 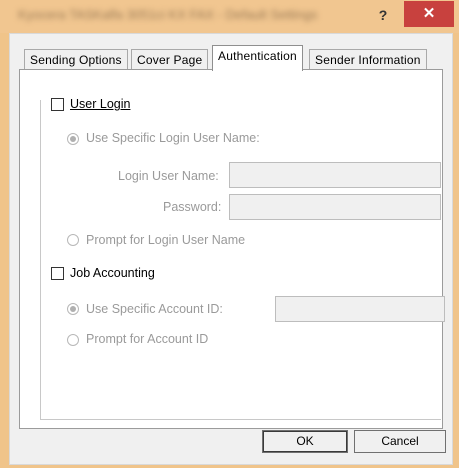 What do you see at coordinates (100, 104) in the screenshot?
I see `user-login-label: User Login` at bounding box center [100, 104].